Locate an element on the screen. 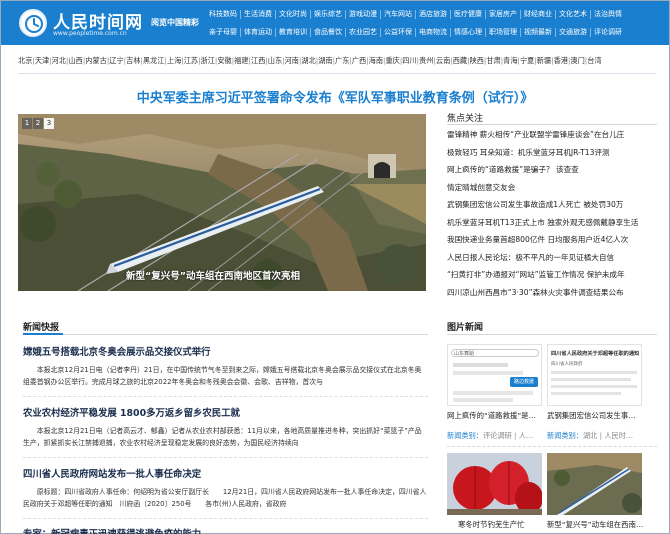 The width and height of the screenshot is (670, 534). channel-nav-link: 娱乐综艺 is located at coordinates (327, 14).